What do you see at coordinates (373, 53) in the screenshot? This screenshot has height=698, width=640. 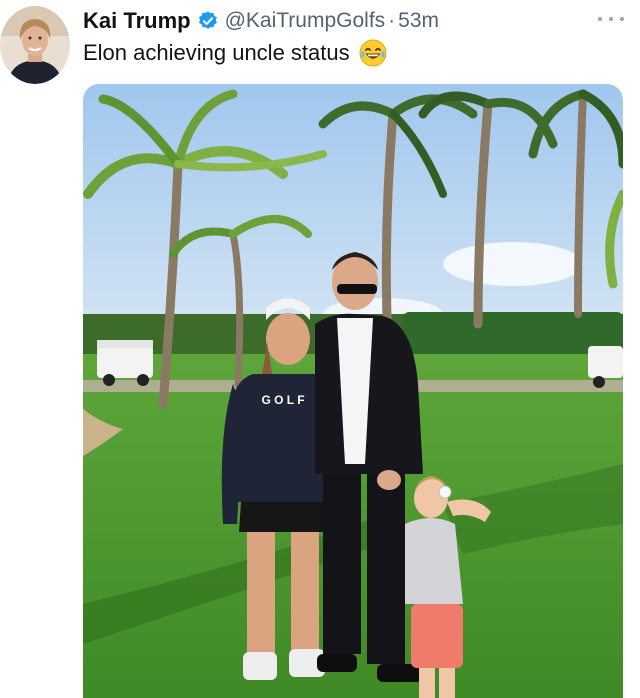 I see `laughing-tears-emoji-icon` at bounding box center [373, 53].